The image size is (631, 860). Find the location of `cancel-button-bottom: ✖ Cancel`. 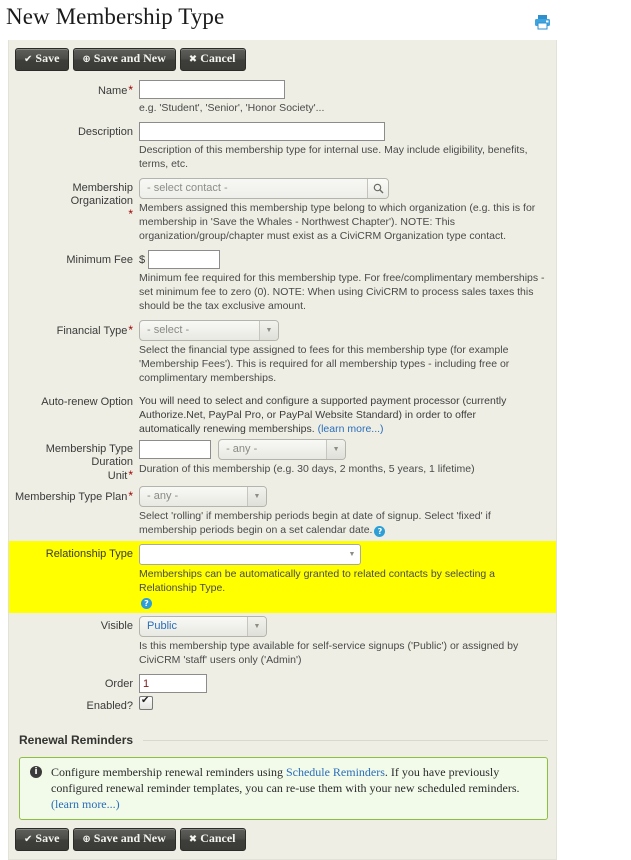

cancel-button-bottom: ✖ Cancel is located at coordinates (212, 839).